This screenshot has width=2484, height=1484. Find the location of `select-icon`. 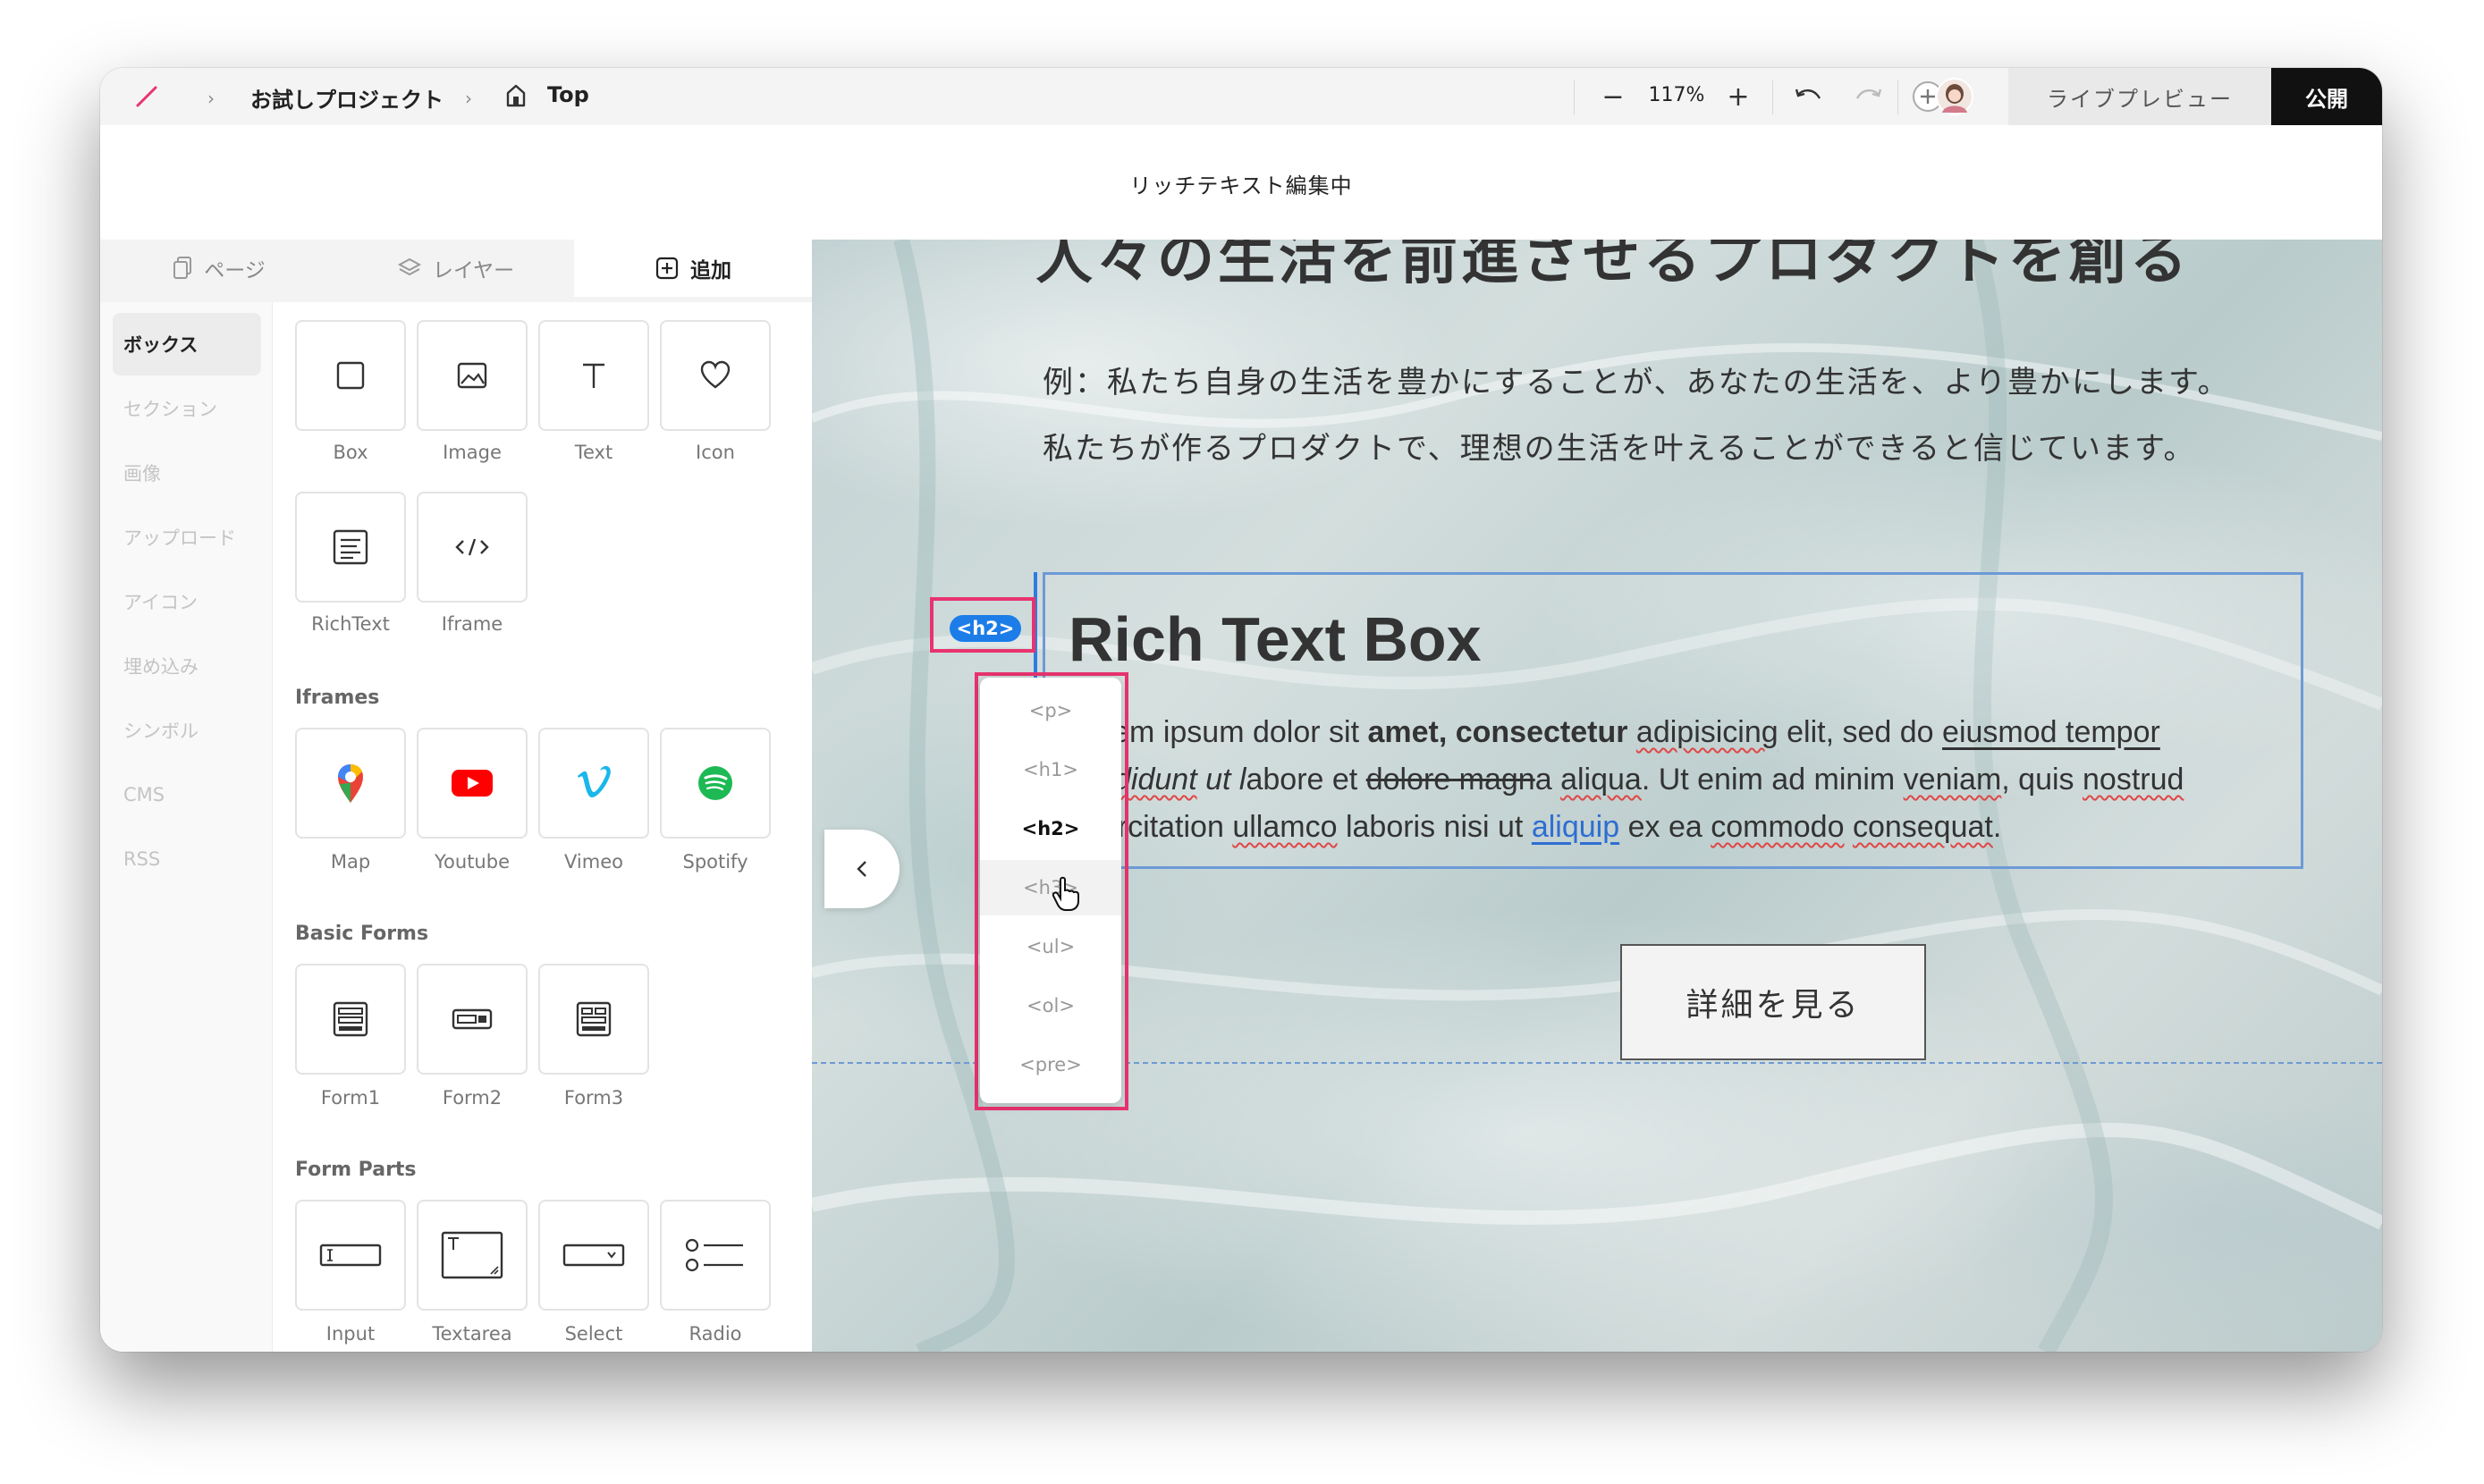

select-icon is located at coordinates (594, 1255).